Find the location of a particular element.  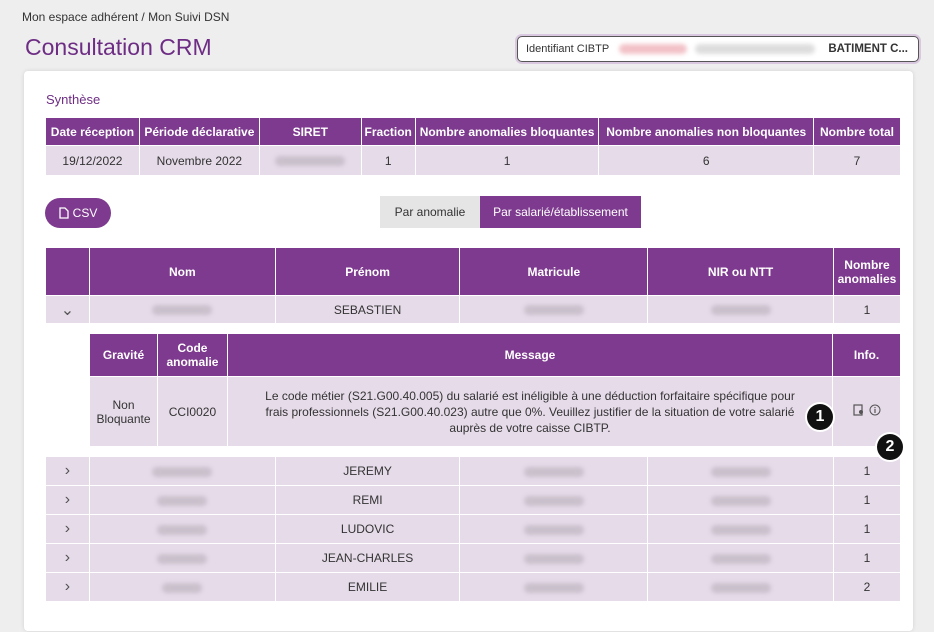

synthese-total: 7 is located at coordinates (857, 160).